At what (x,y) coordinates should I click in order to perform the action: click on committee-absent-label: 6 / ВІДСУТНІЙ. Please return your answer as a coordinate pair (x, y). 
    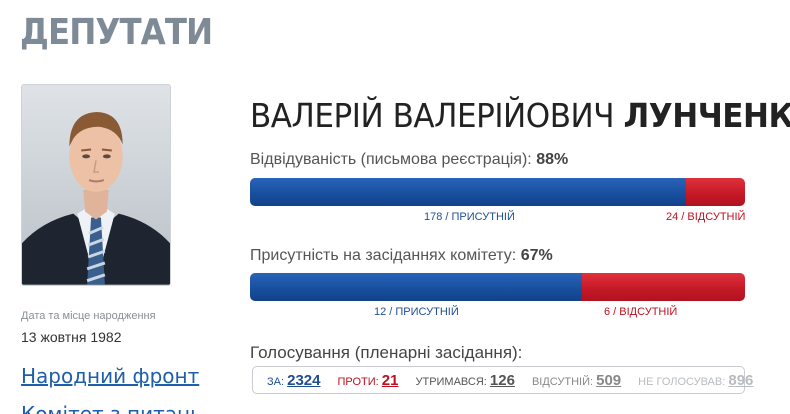
    Looking at the image, I should click on (641, 312).